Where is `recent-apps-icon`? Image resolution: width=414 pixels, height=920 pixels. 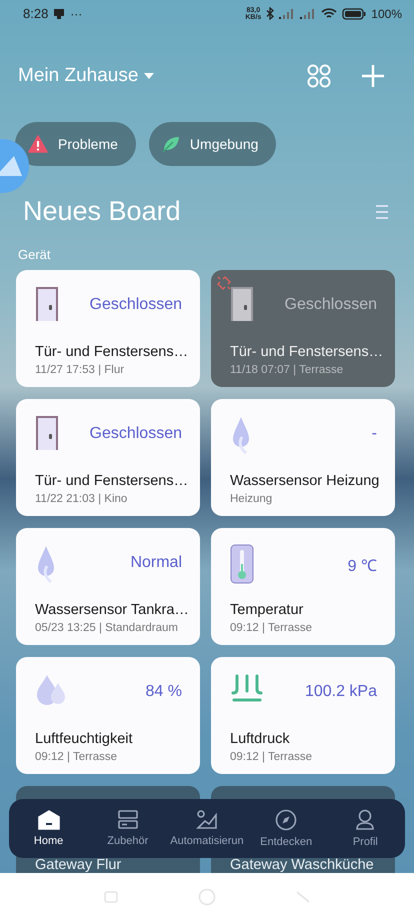
recent-apps-icon is located at coordinates (111, 896).